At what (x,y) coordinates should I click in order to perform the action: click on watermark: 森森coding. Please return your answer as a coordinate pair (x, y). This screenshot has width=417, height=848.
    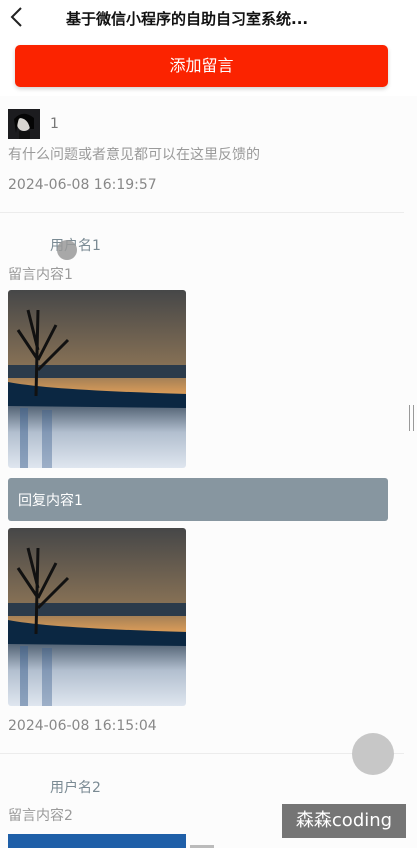
    Looking at the image, I should click on (344, 821).